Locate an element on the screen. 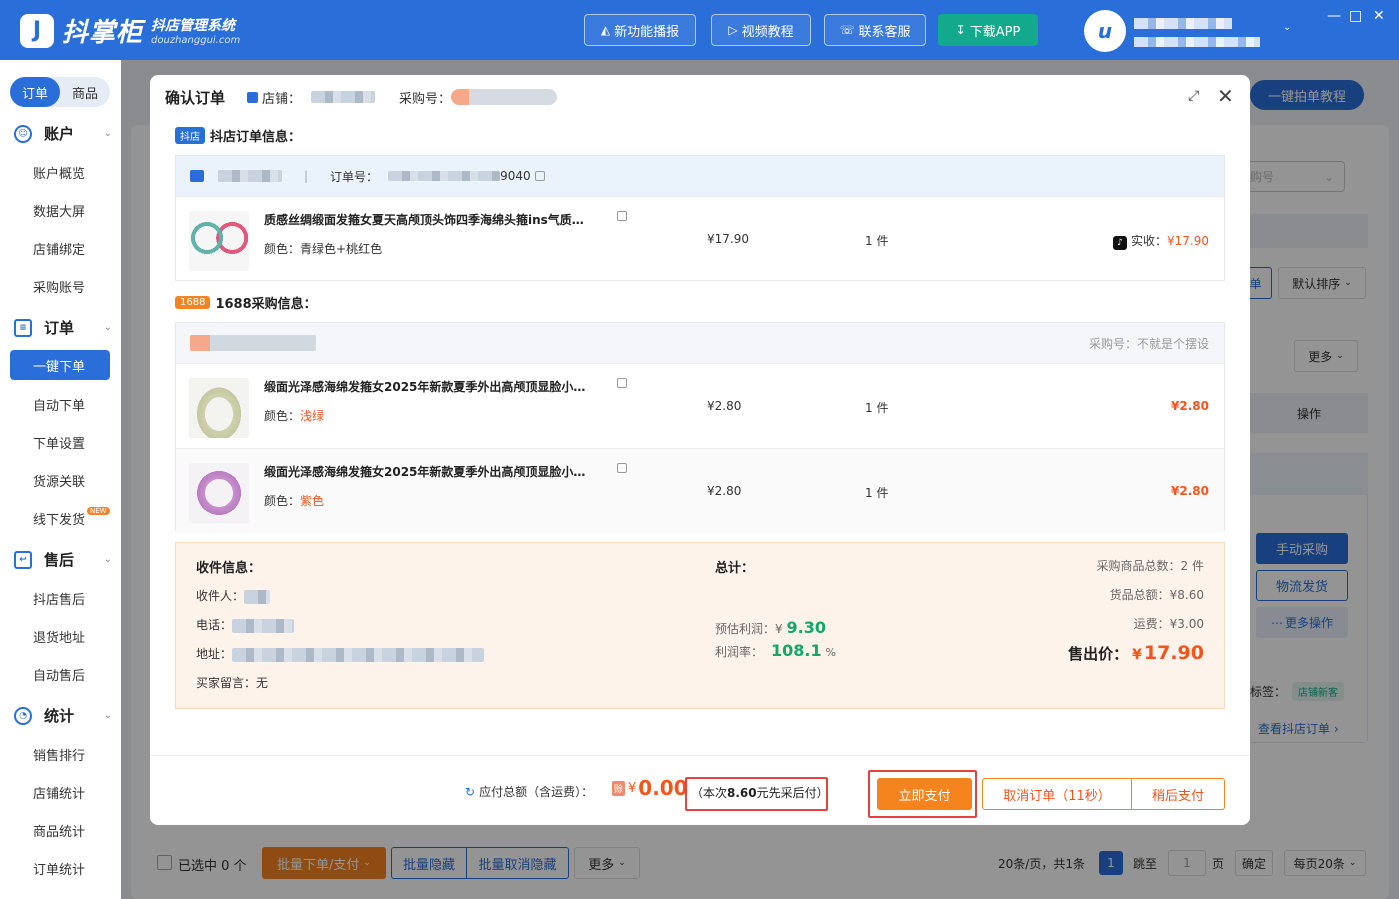  new-features-button: ◭ 新功能播报 is located at coordinates (640, 30).